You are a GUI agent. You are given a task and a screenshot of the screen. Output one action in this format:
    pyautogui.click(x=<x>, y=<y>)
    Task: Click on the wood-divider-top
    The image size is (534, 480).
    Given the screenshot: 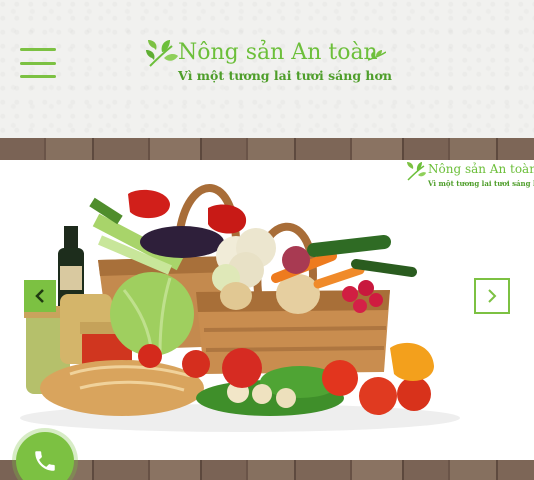 What is the action you would take?
    pyautogui.click(x=267, y=149)
    